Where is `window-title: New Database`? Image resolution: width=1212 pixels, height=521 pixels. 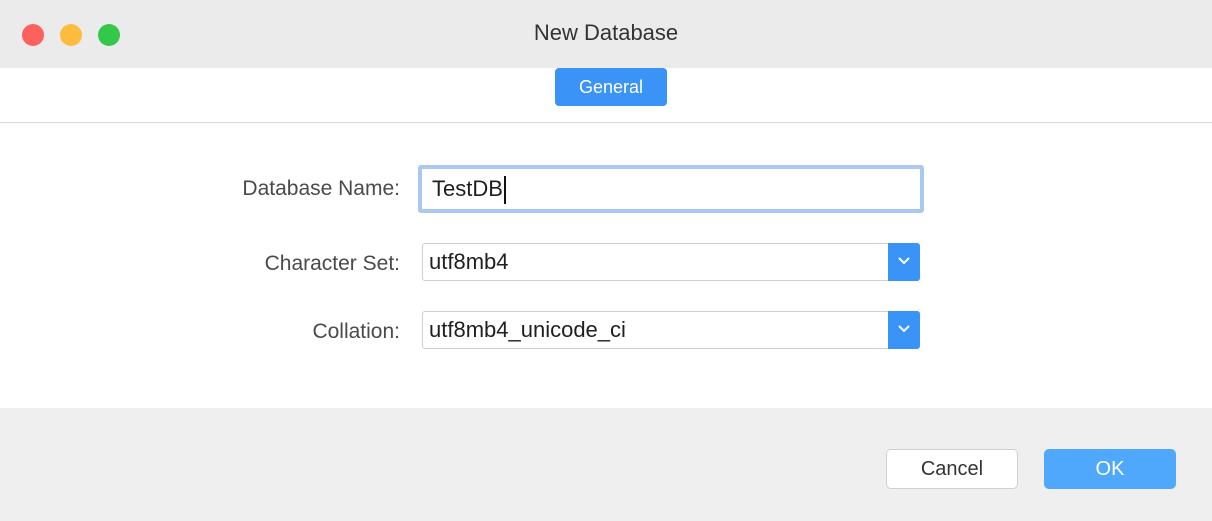
window-title: New Database is located at coordinates (606, 32).